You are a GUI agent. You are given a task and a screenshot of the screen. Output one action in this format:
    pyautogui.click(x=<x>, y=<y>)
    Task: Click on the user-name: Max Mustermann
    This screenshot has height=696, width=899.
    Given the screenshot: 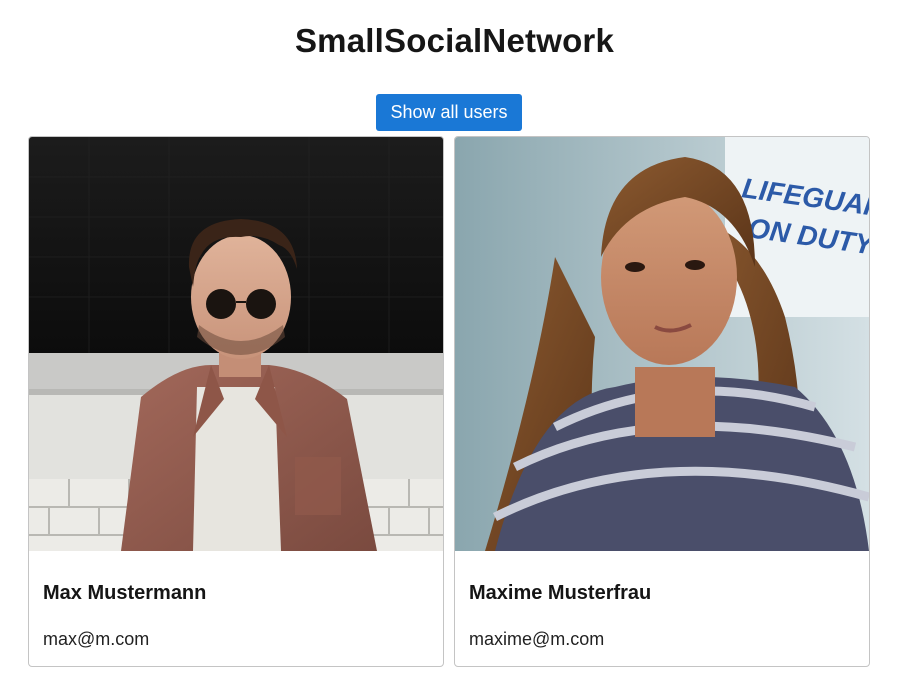 What is the action you would take?
    pyautogui.click(x=125, y=593)
    